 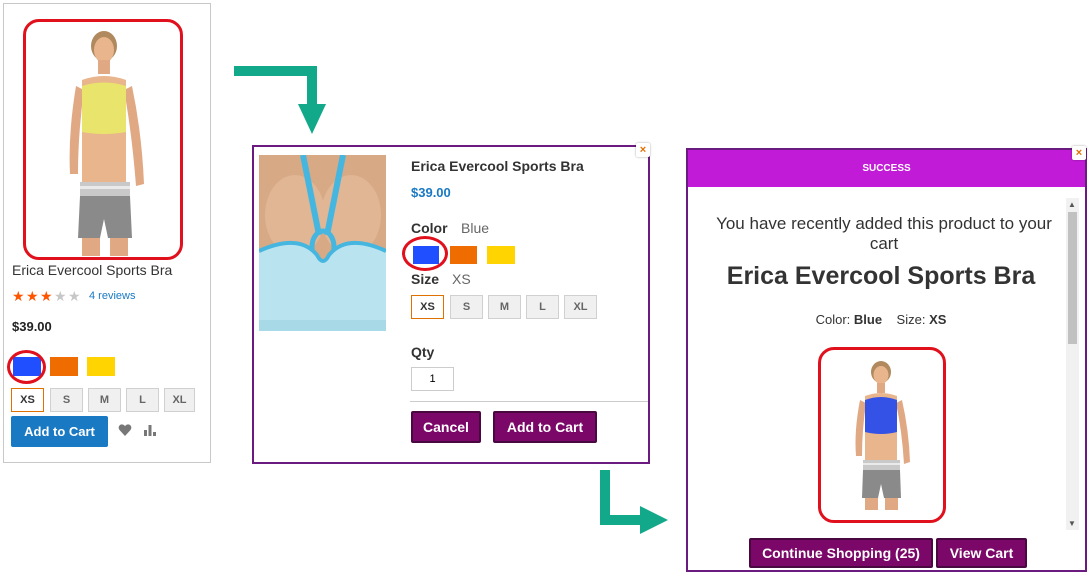 What do you see at coordinates (1072, 523) in the screenshot?
I see `scroll-down-icon: ▼` at bounding box center [1072, 523].